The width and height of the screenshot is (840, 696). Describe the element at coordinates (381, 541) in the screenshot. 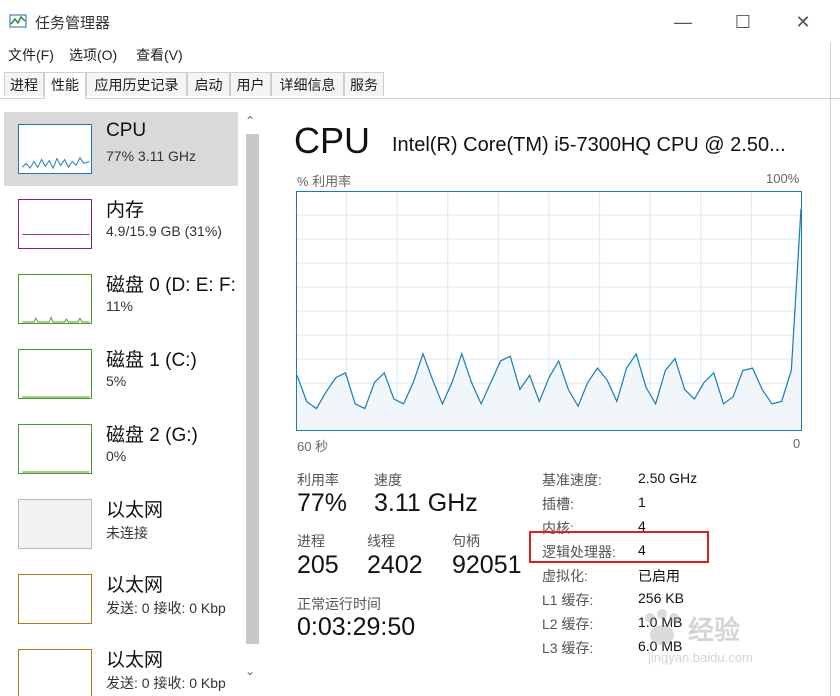

I see `threads-label: 线程` at that location.